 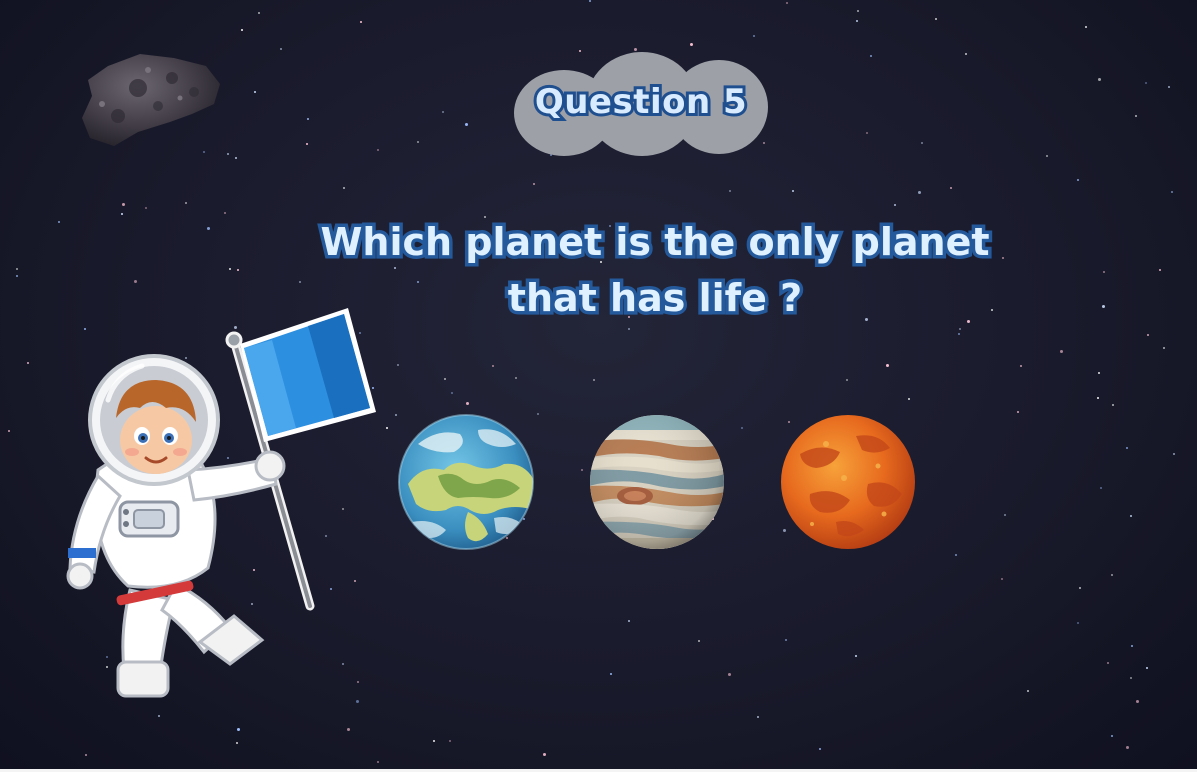 What do you see at coordinates (151, 100) in the screenshot?
I see `asteroid-icon` at bounding box center [151, 100].